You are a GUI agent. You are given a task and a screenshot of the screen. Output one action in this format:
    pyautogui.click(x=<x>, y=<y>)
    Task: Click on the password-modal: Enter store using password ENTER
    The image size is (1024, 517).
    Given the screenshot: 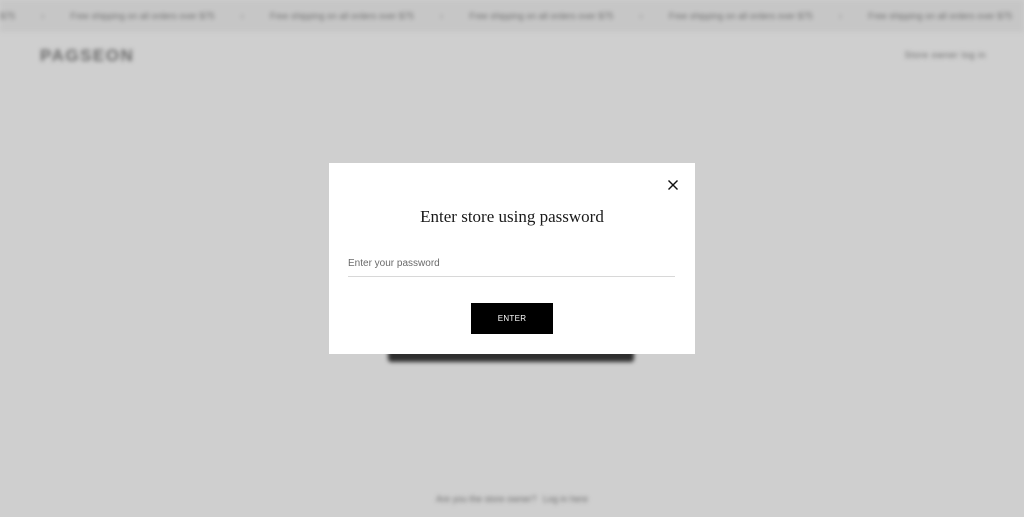 What is the action you would take?
    pyautogui.click(x=512, y=258)
    